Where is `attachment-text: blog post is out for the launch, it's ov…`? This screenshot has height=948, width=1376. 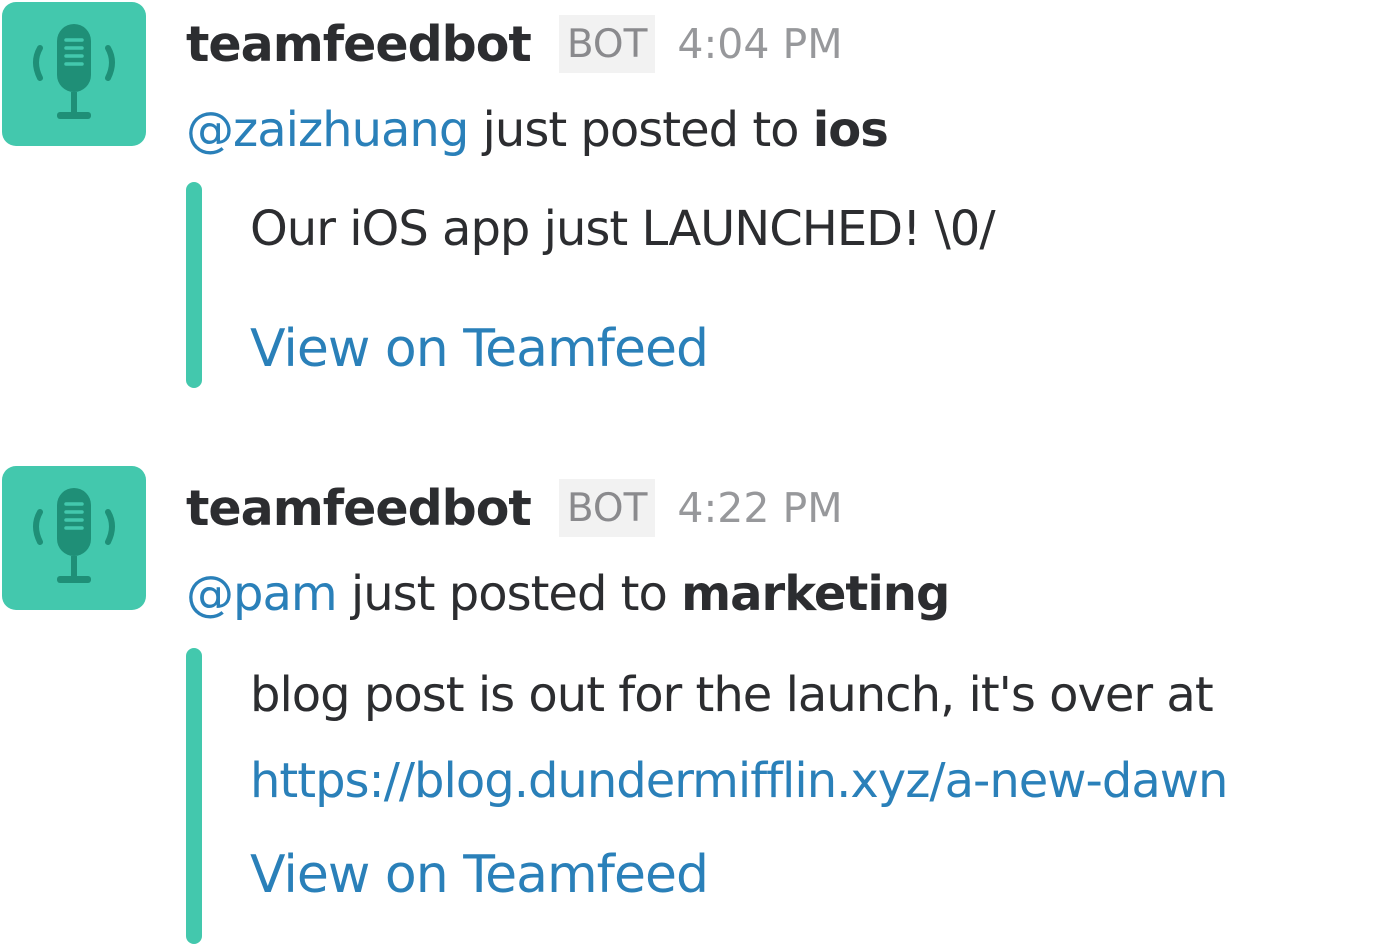
attachment-text: blog post is out for the launch, it's ov… is located at coordinates (732, 695).